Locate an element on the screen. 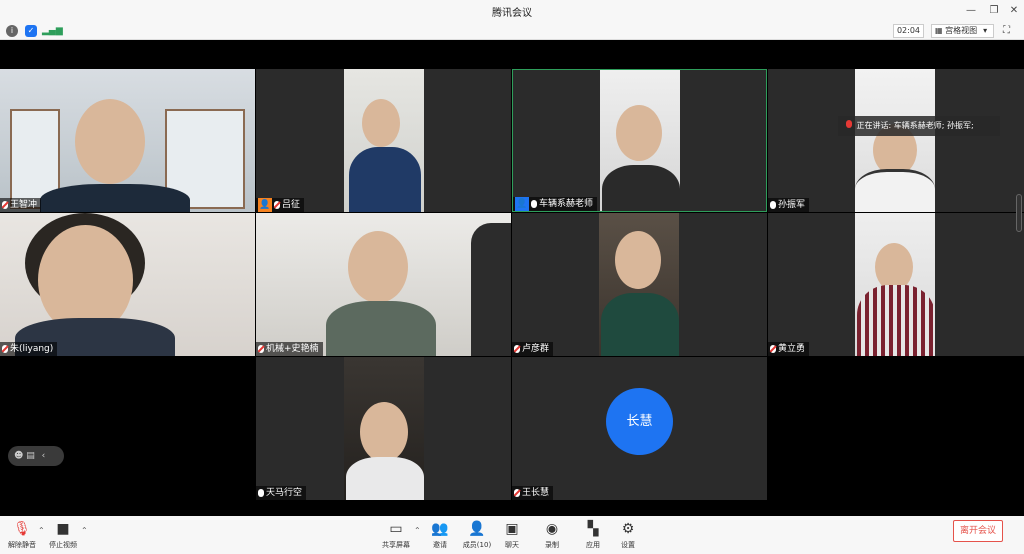  settings-button: ⚙ 设置 is located at coordinates (628, 534).